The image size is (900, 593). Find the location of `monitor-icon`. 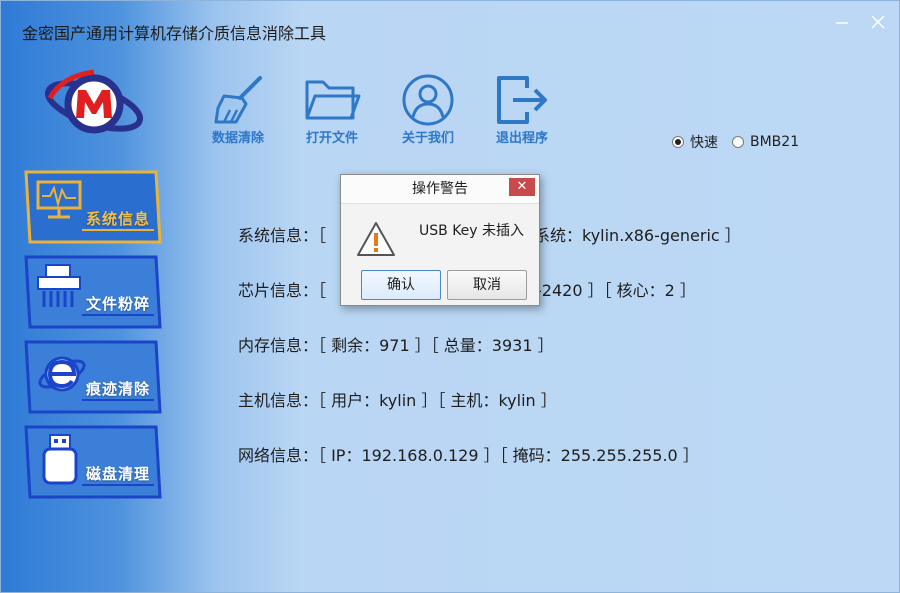

monitor-icon is located at coordinates (59, 199).